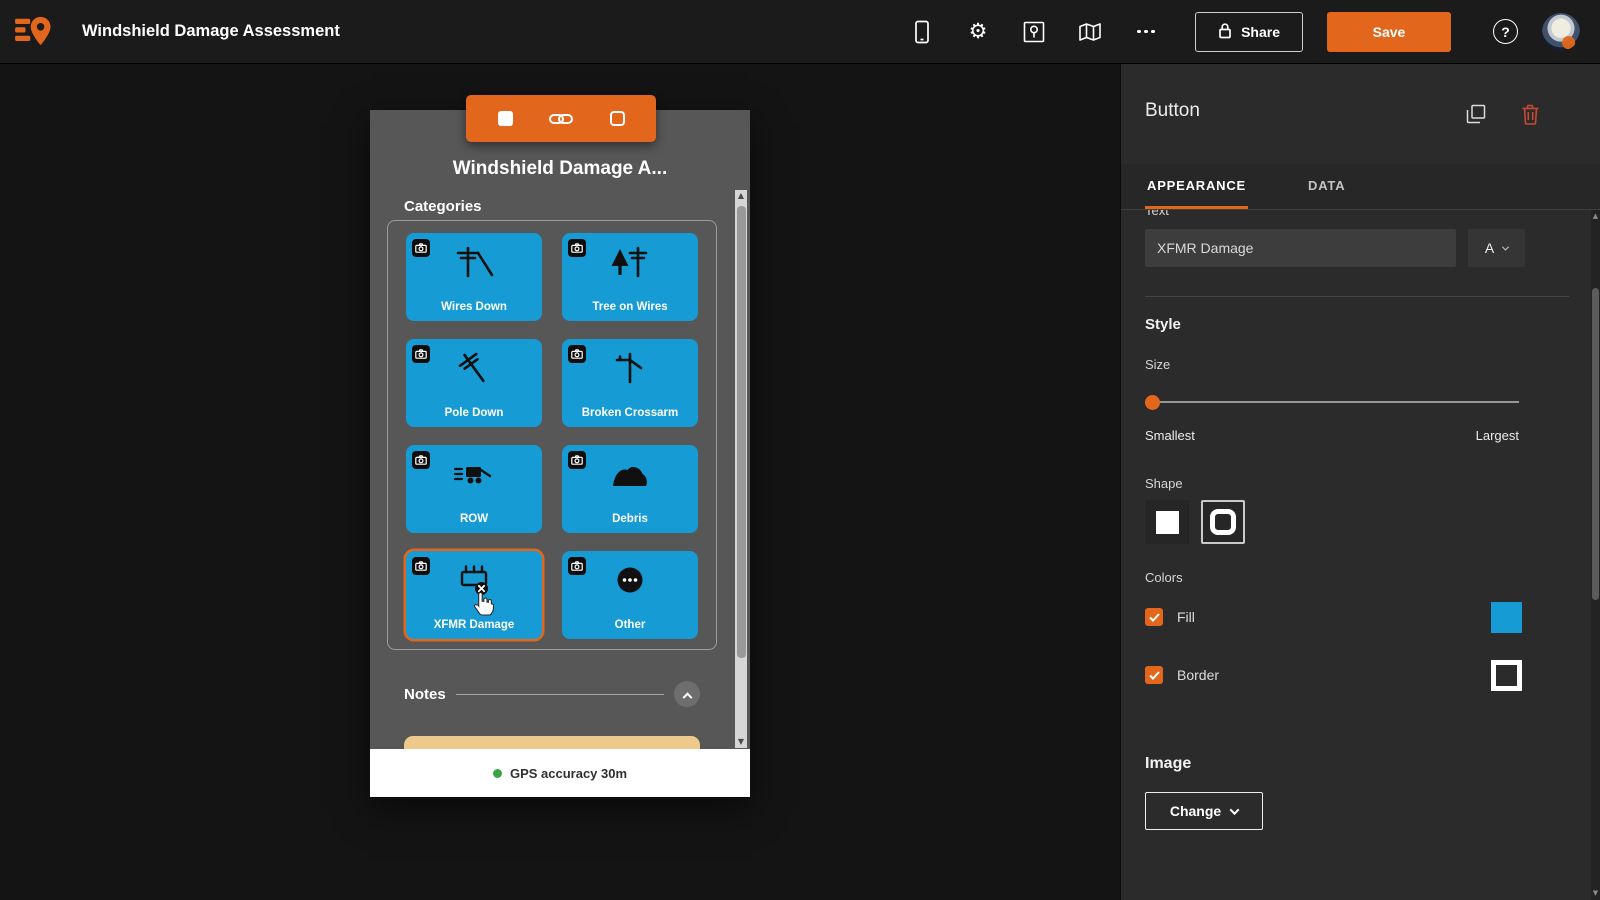 This screenshot has width=1600, height=900. What do you see at coordinates (497, 773) in the screenshot?
I see `gps-status-dot` at bounding box center [497, 773].